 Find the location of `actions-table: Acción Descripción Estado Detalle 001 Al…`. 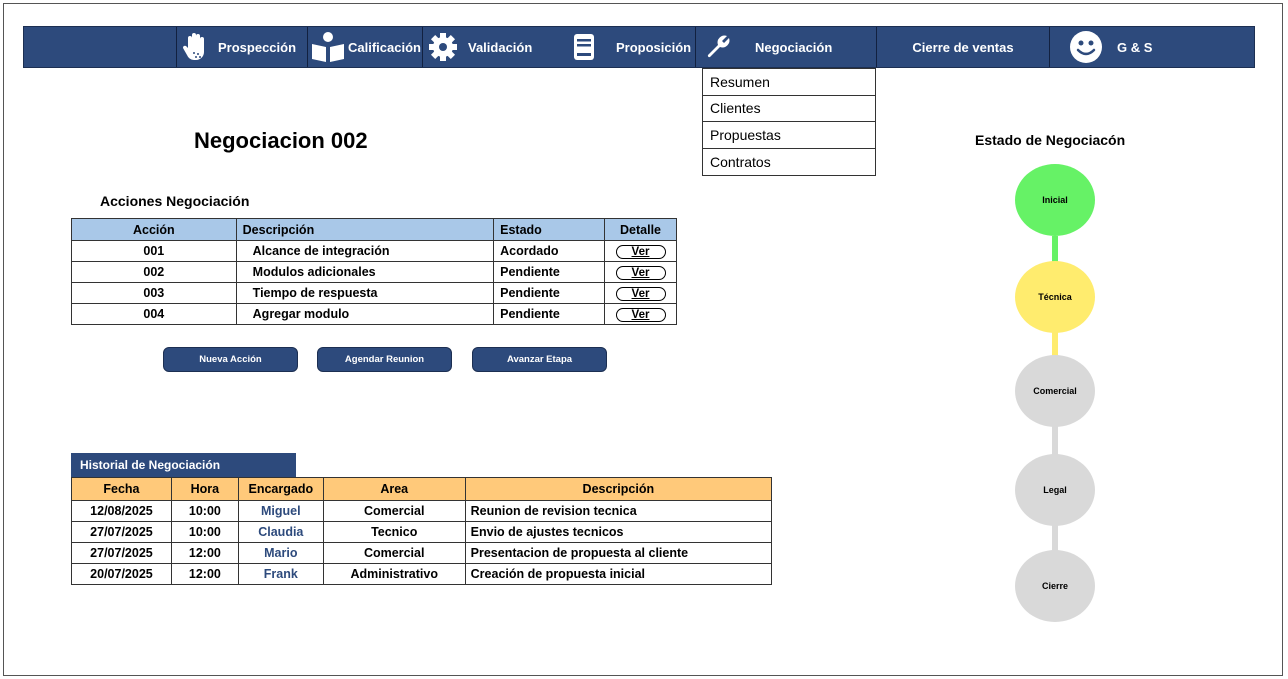

actions-table: Acción Descripción Estado Detalle 001 Al… is located at coordinates (374, 271).